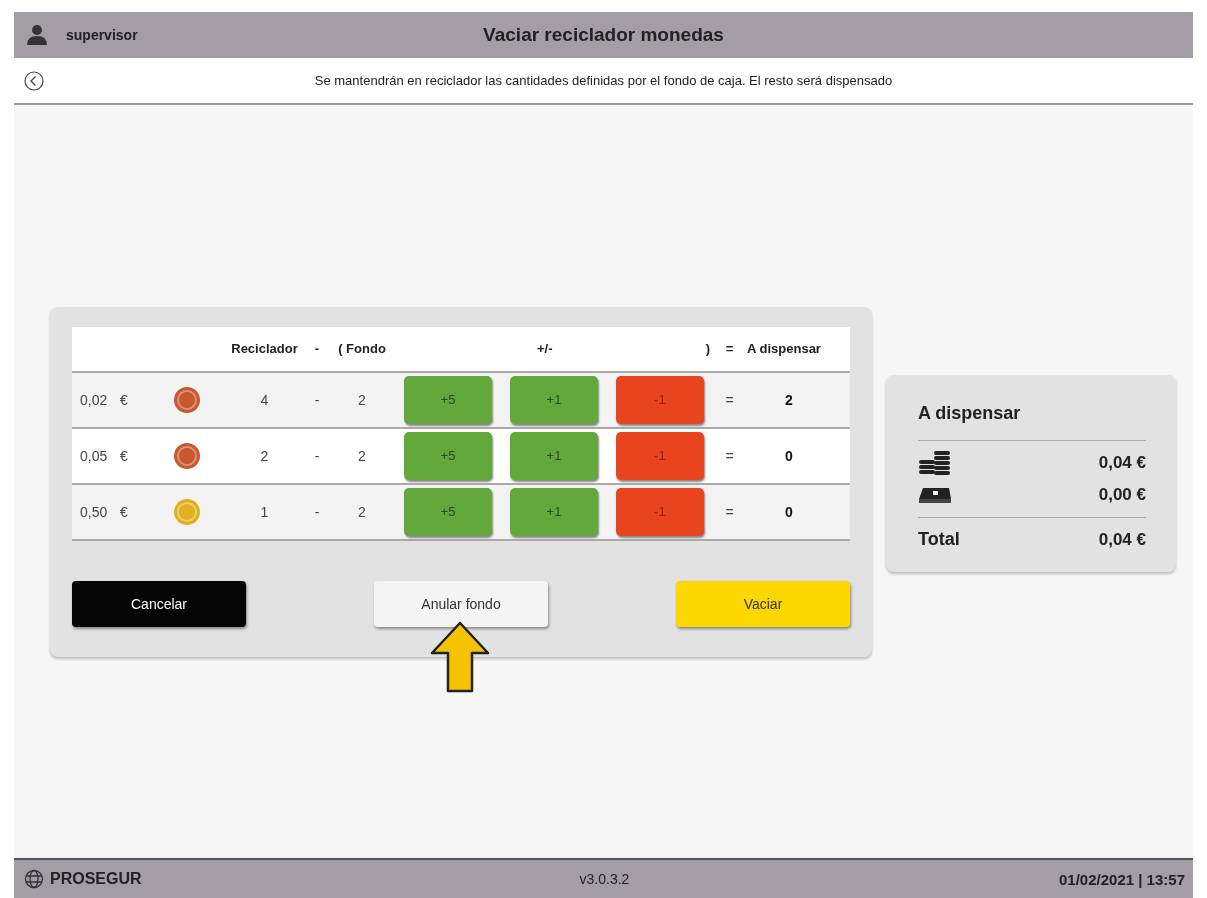 The height and width of the screenshot is (898, 1207). What do you see at coordinates (1122, 494) in the screenshot?
I see `amount-text: 0,00 €` at bounding box center [1122, 494].